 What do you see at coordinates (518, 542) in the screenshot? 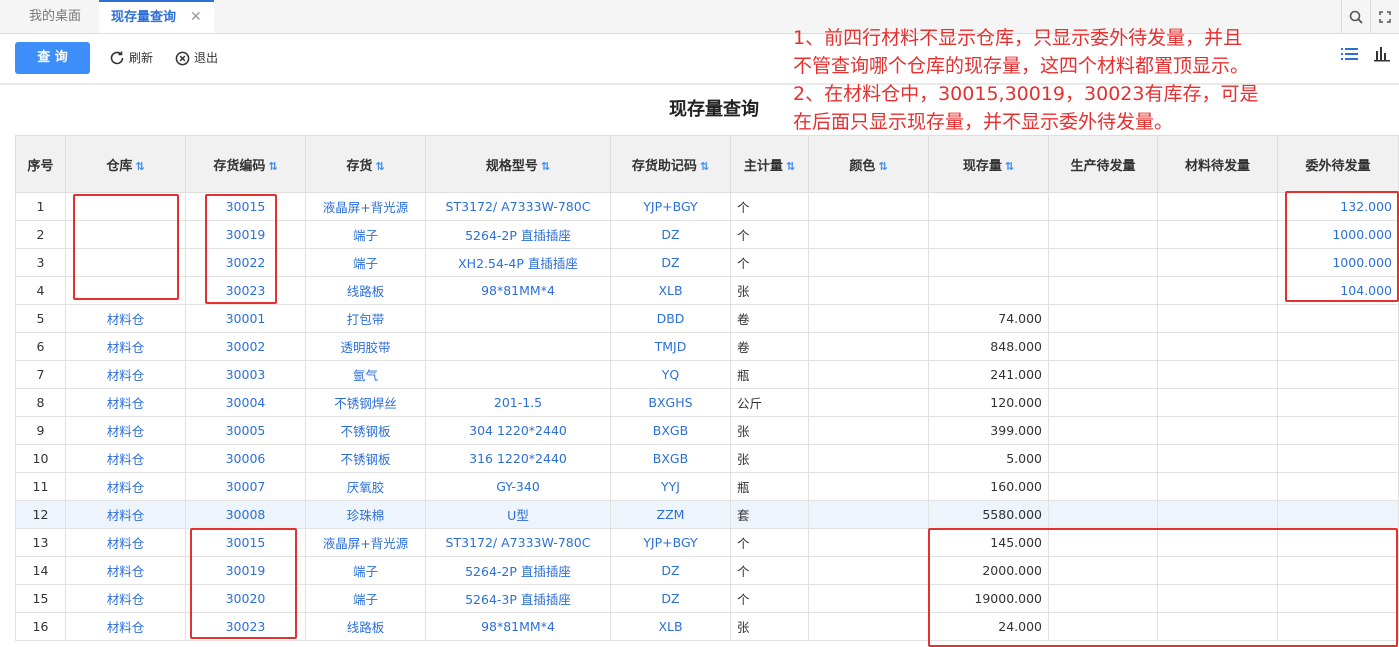
I see `table-cell: ST3172/ A7333W-780C` at bounding box center [518, 542].